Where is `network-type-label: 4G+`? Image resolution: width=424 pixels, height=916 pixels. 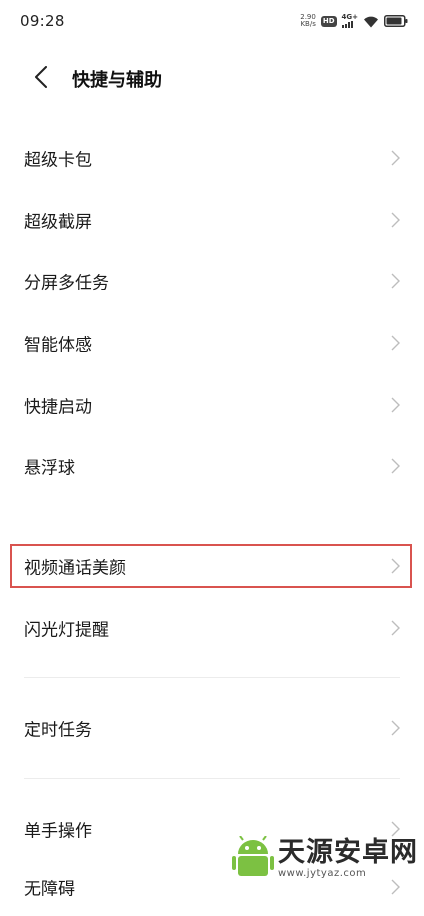
network-type-label: 4G+ is located at coordinates (349, 17).